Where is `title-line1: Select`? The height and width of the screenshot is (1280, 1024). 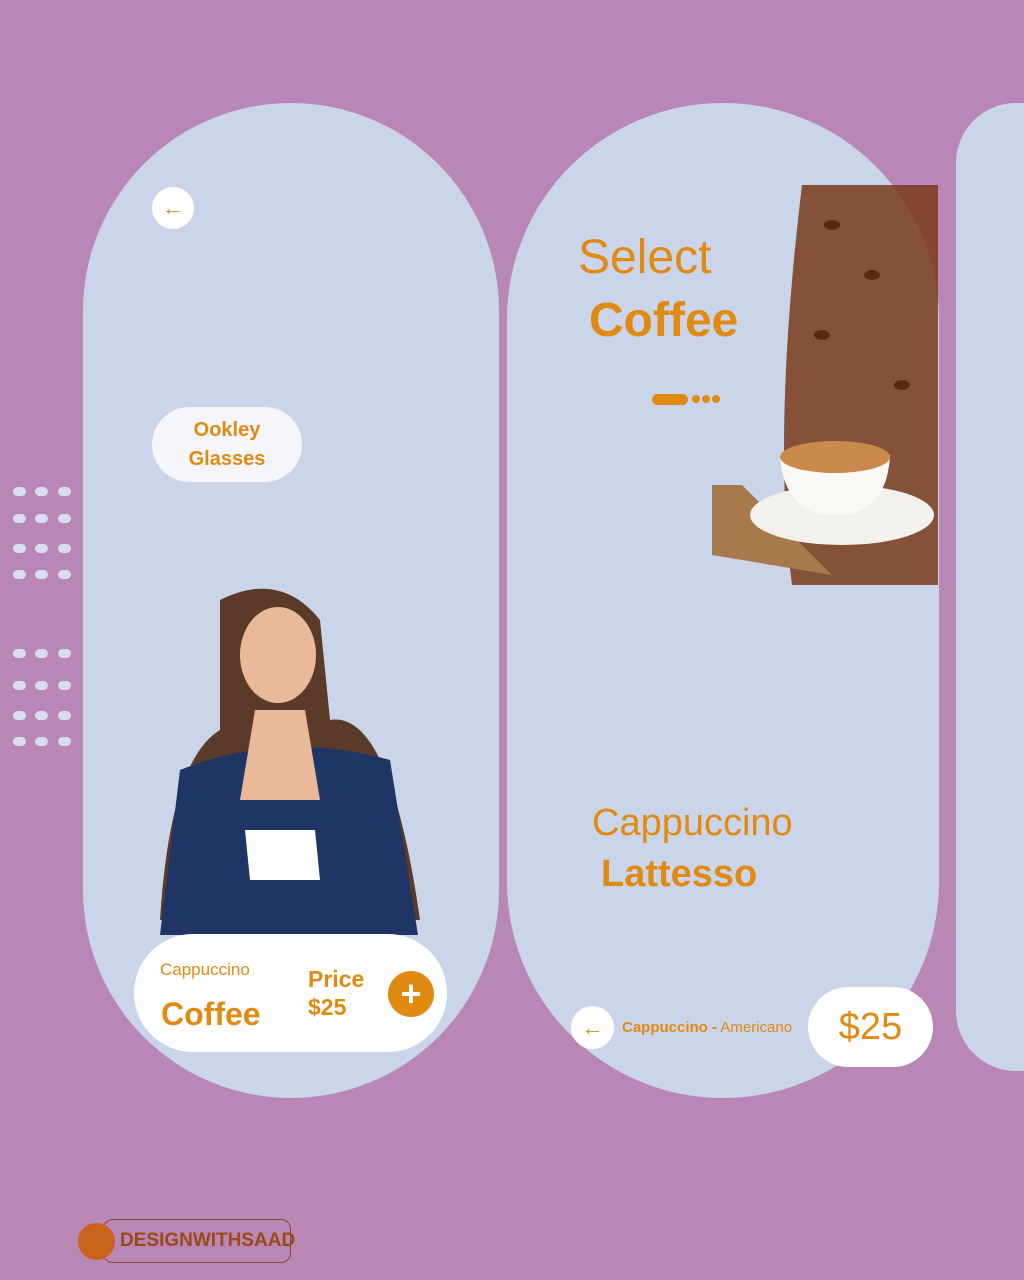 title-line1: Select is located at coordinates (645, 257).